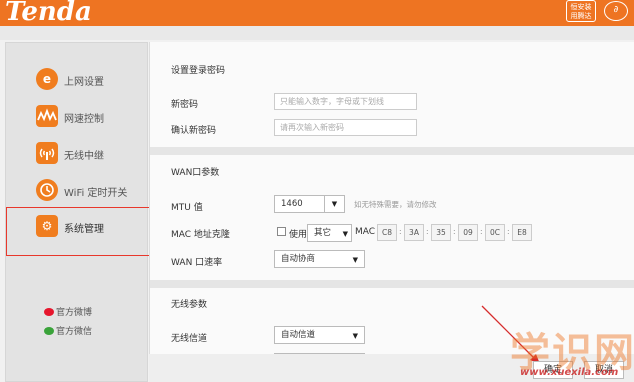 This screenshot has height=382, width=634. I want to click on wan-section-title: WAN口参数, so click(195, 173).